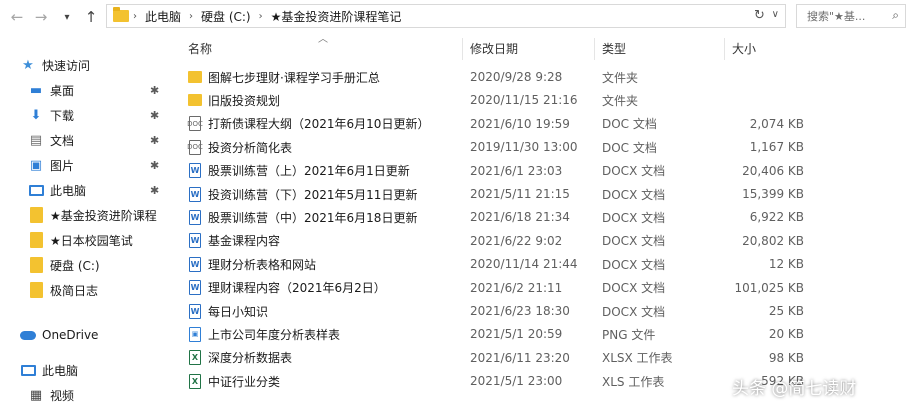  What do you see at coordinates (250, 358) in the screenshot?
I see `file-name: 深度分析数据表` at bounding box center [250, 358].